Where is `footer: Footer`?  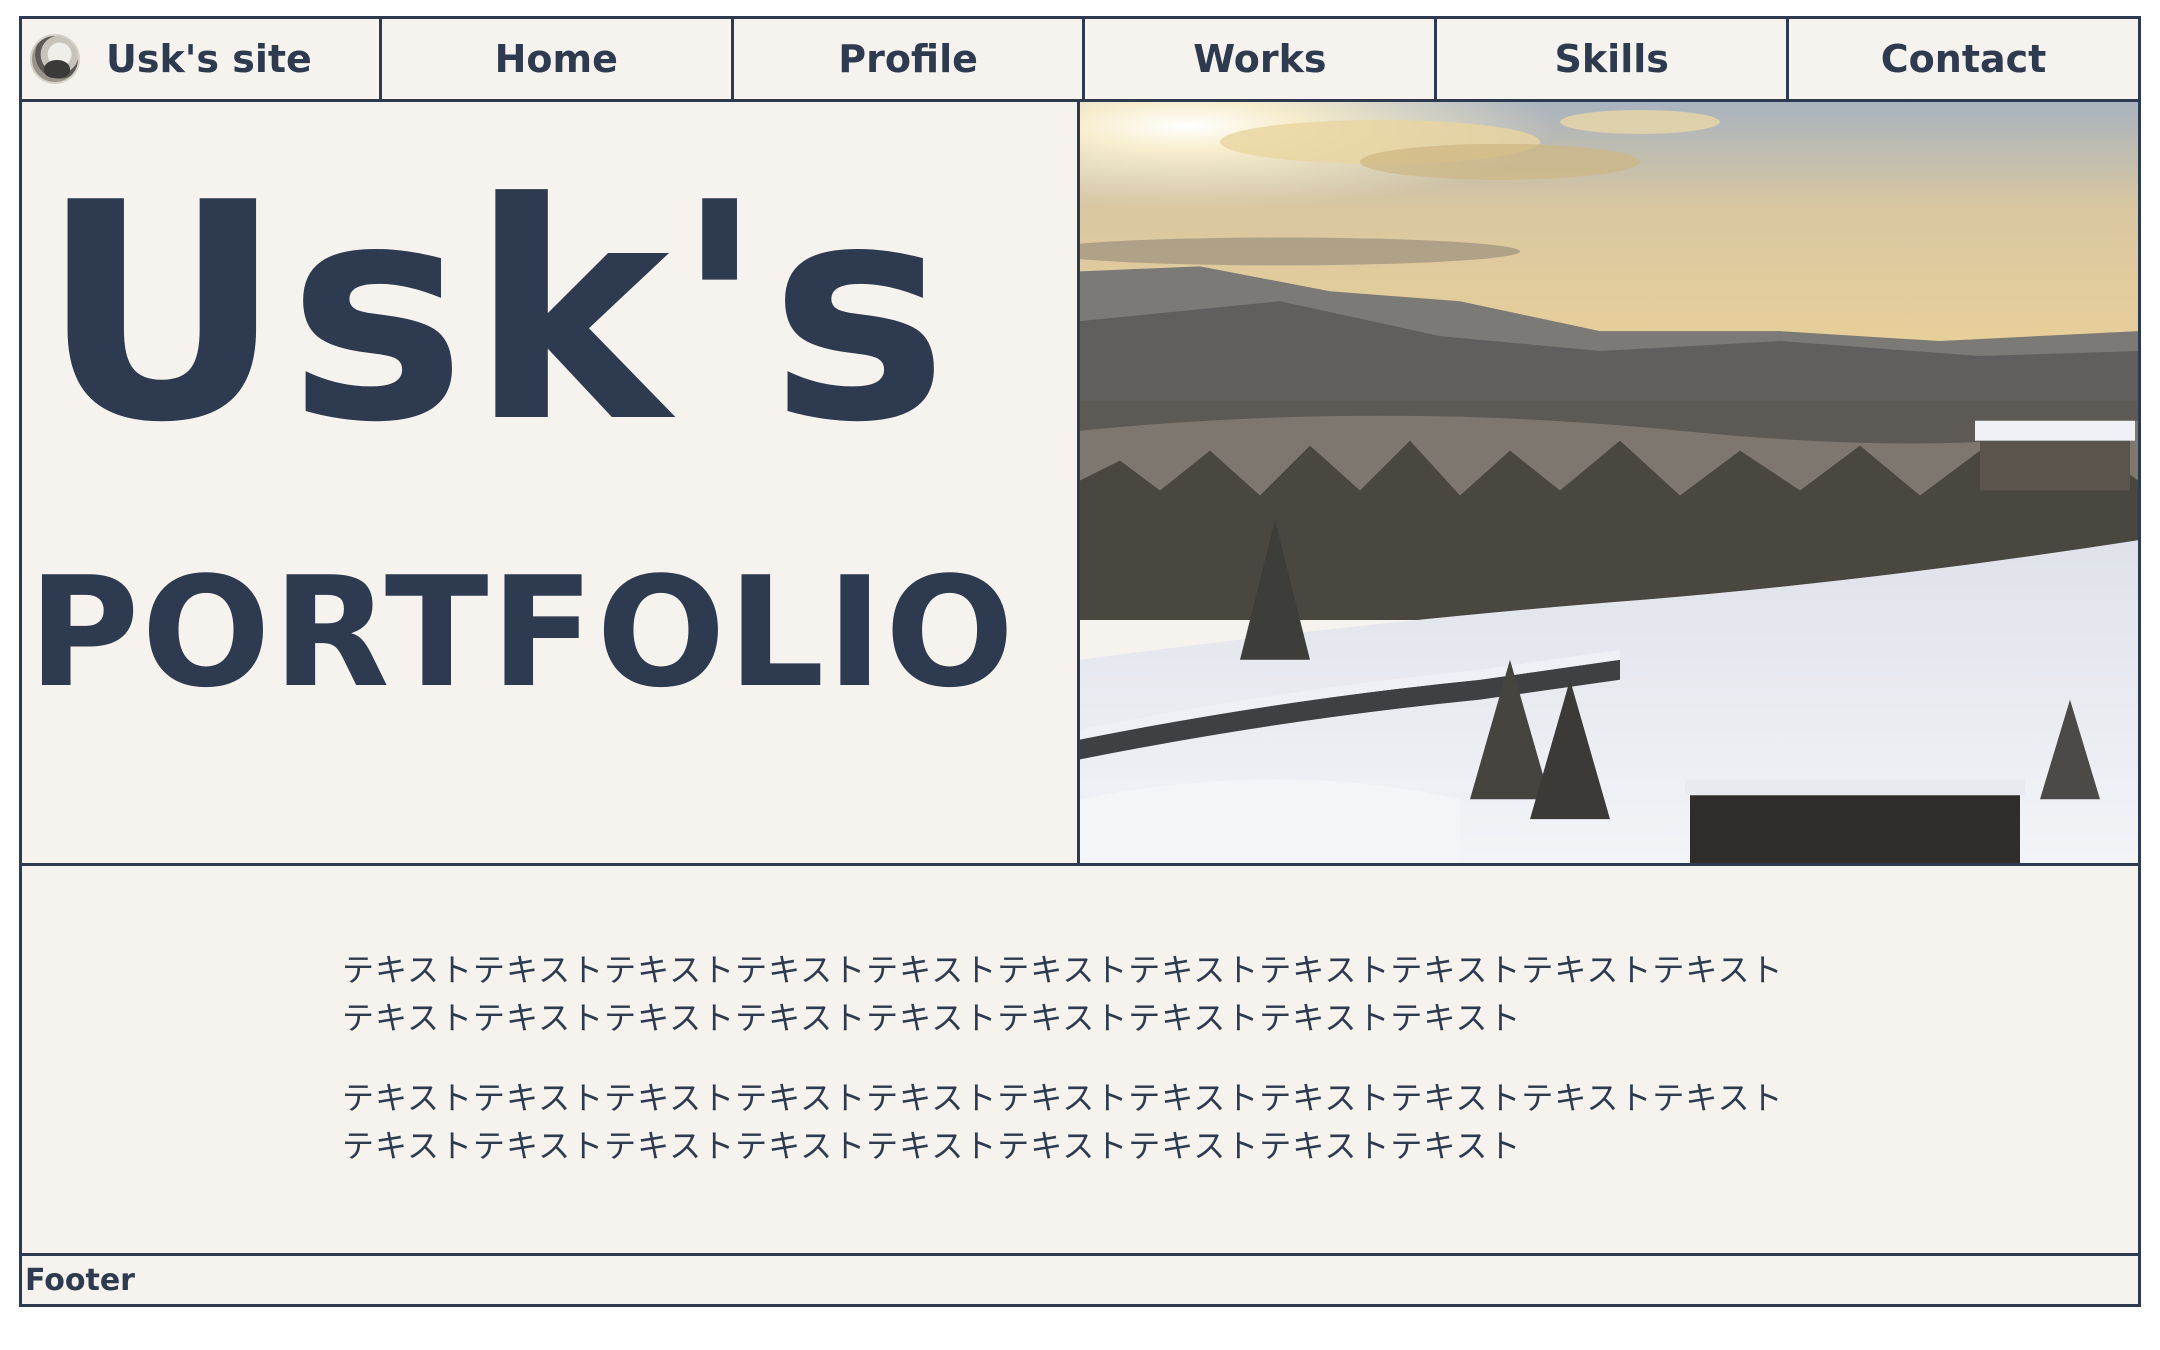
footer: Footer is located at coordinates (80, 1280).